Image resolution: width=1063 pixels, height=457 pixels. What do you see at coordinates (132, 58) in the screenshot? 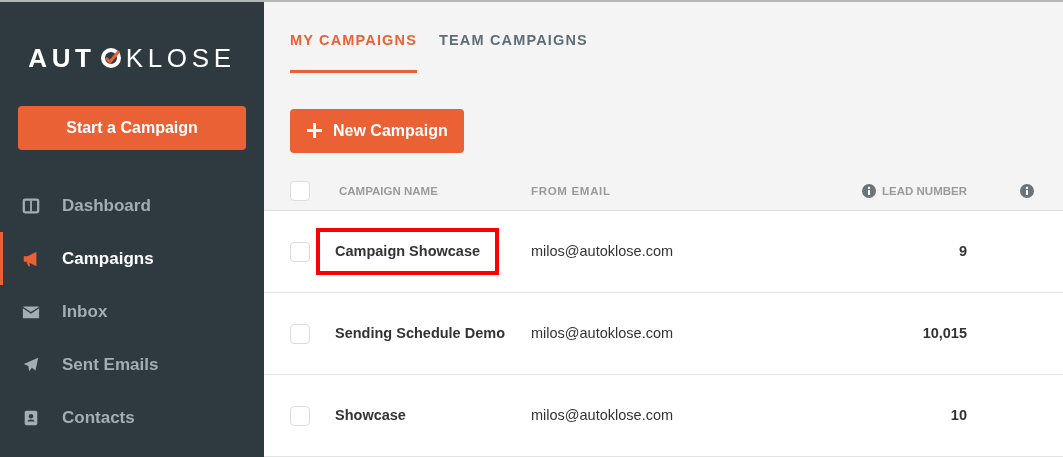
I see `logo: AUT KLOSE` at bounding box center [132, 58].